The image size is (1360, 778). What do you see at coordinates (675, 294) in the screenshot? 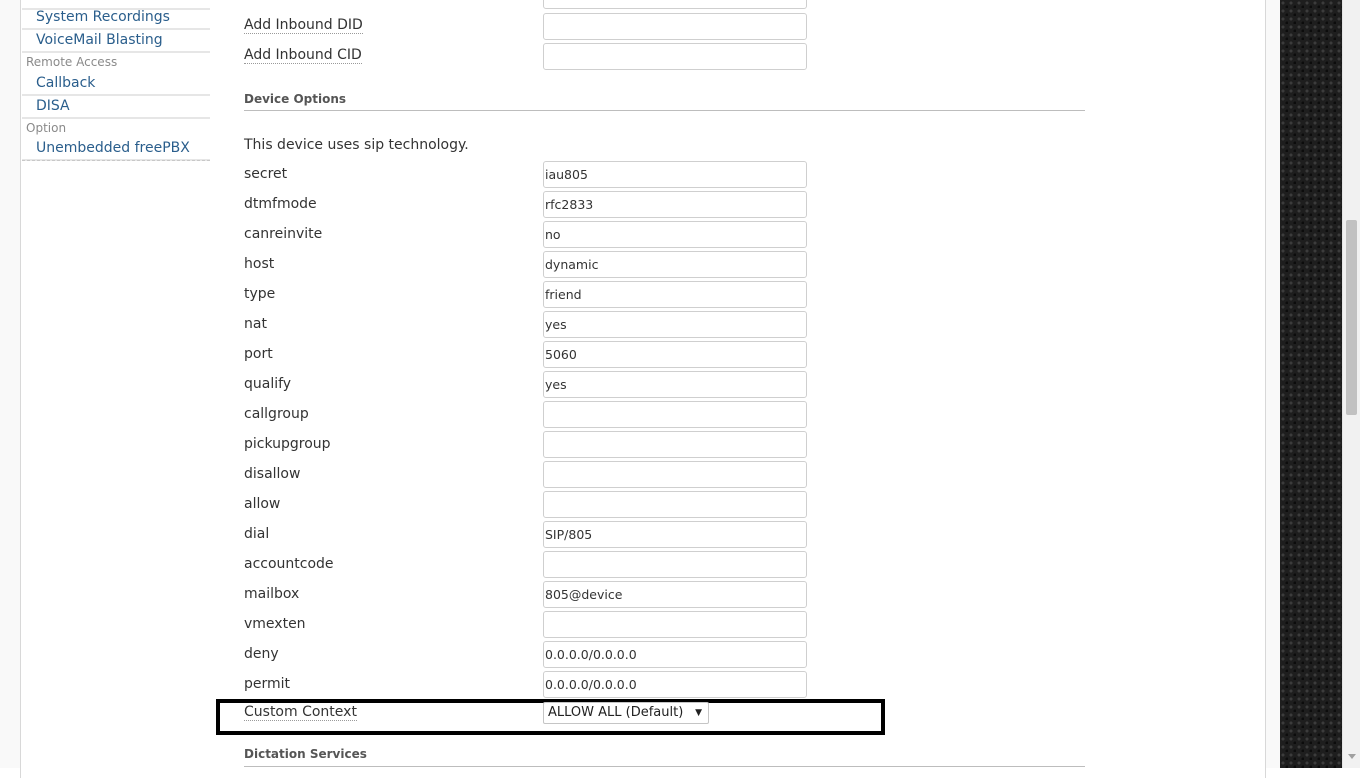
I see `field-input-type: friend` at bounding box center [675, 294].